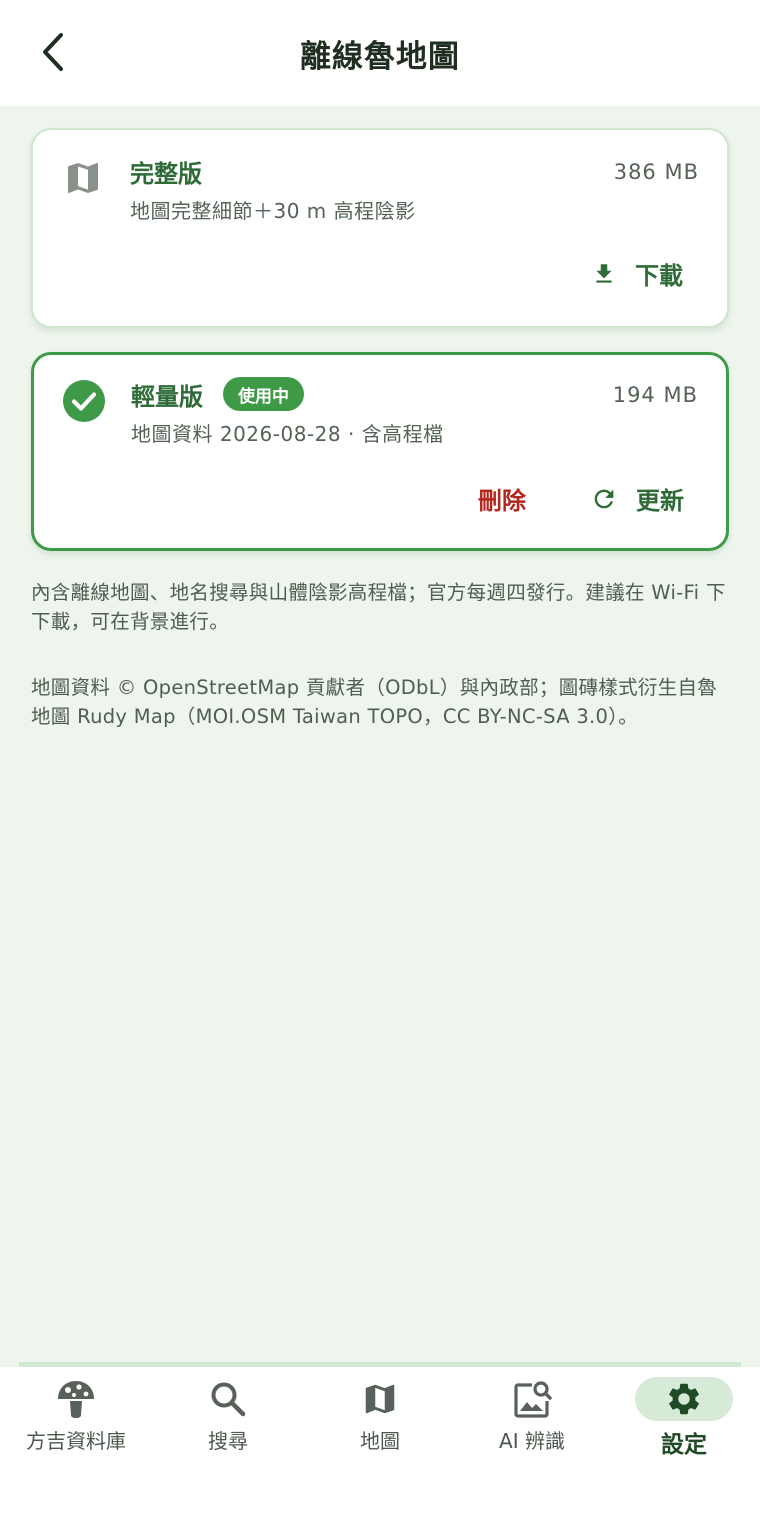 The image size is (760, 1535). What do you see at coordinates (660, 501) in the screenshot?
I see `update-label: 更新` at bounding box center [660, 501].